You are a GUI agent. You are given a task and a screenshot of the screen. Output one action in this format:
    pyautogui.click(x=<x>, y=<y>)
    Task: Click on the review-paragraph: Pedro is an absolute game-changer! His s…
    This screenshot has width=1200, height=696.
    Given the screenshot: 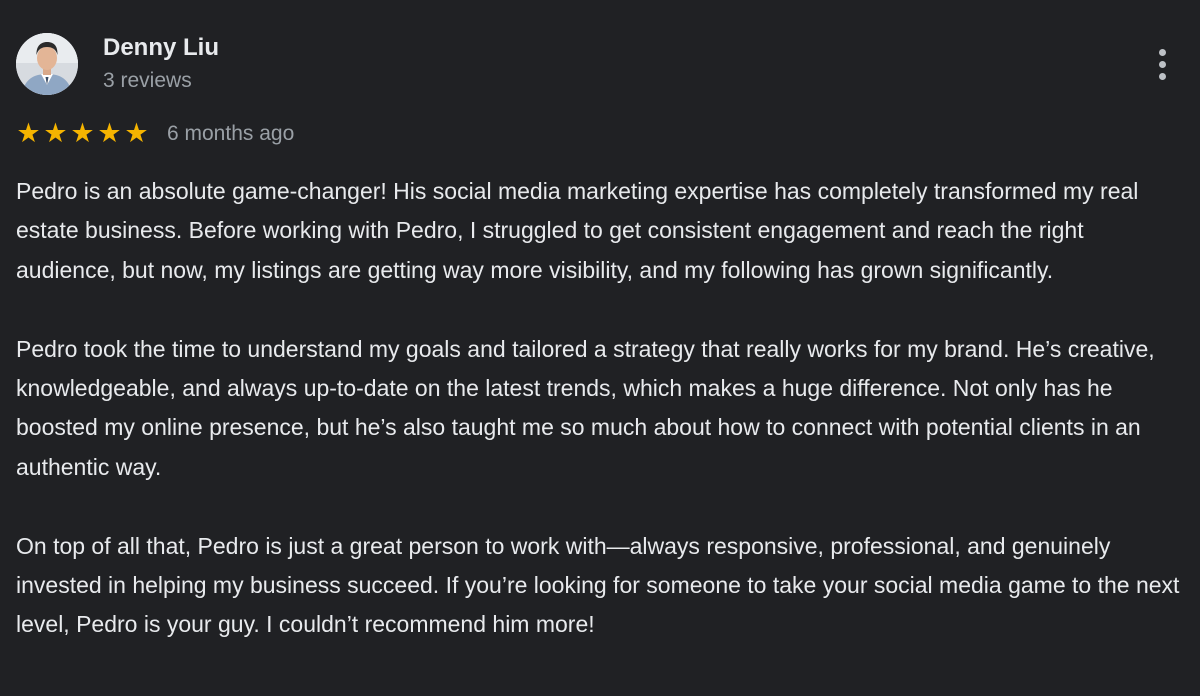 What is the action you would take?
    pyautogui.click(x=577, y=230)
    